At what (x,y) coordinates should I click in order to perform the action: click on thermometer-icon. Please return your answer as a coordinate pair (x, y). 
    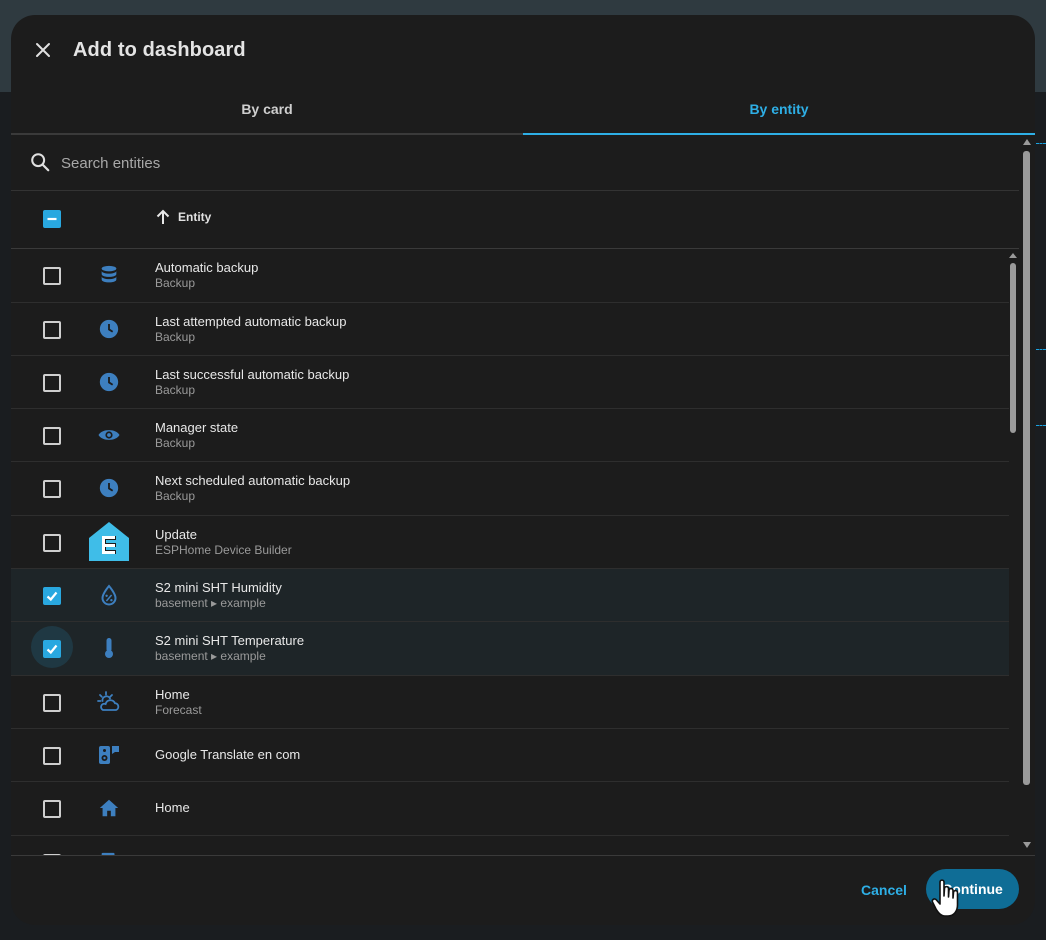
    Looking at the image, I should click on (109, 648).